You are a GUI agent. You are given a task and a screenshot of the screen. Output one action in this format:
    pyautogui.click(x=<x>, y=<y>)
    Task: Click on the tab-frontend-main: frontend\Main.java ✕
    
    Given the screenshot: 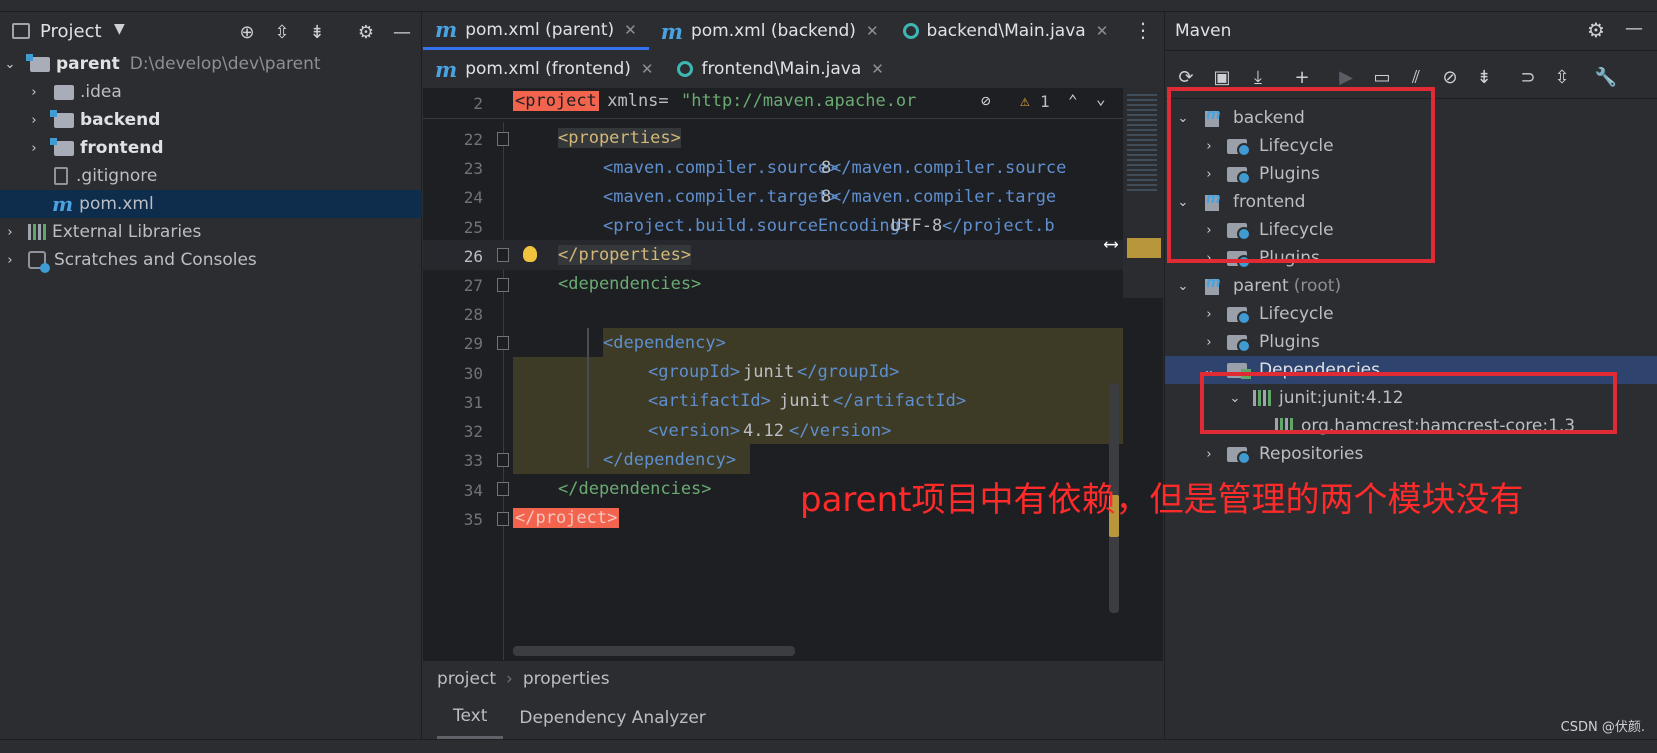 What is the action you would take?
    pyautogui.click(x=780, y=69)
    